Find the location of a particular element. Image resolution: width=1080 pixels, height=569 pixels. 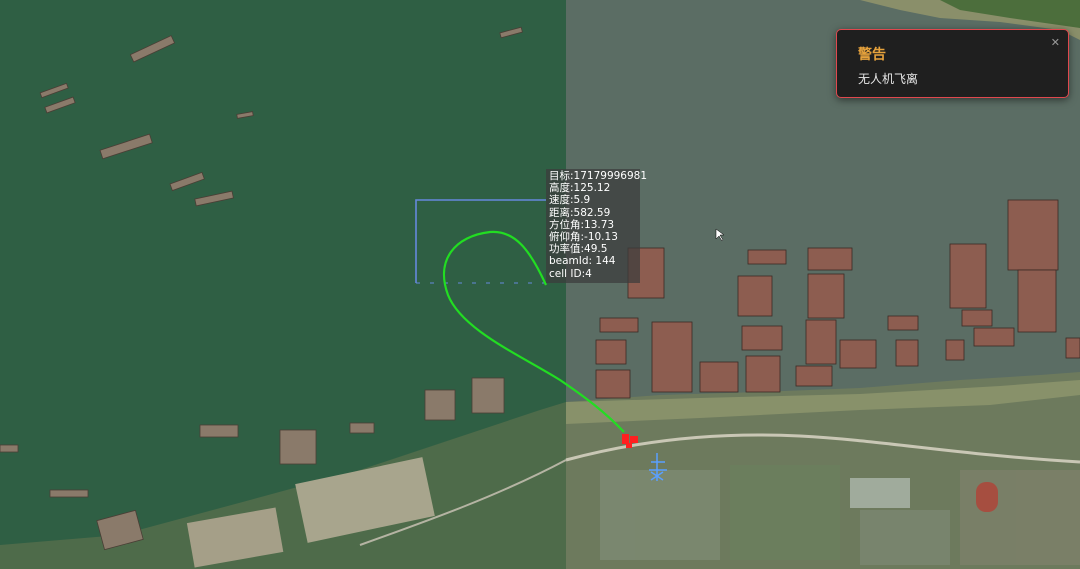

target-elevation: 俯仰角:-10.13 is located at coordinates (583, 237).